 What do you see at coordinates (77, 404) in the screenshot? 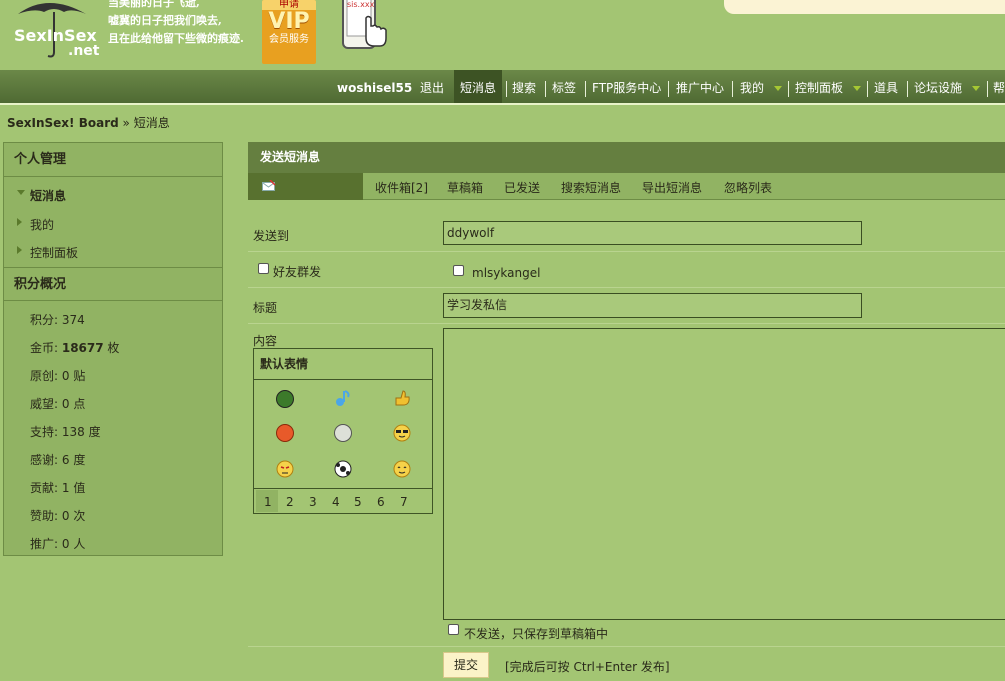
I see `stat-unit: 点` at bounding box center [77, 404].